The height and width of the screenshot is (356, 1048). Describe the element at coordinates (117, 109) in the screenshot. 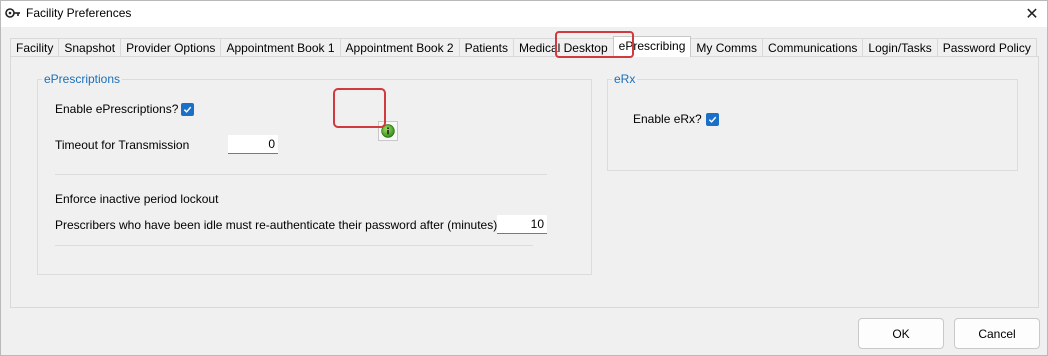

I see `enable-eprescriptions-label: Enable ePrescriptions?` at that location.